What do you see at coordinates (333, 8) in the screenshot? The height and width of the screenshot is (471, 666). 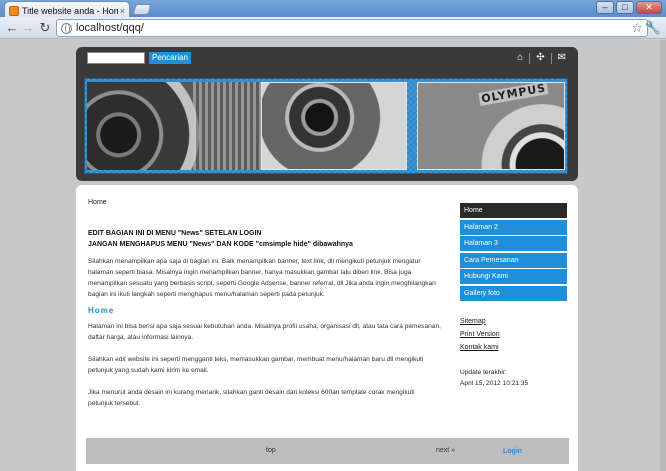 I see `browser-titlebar: Title website anda - Home × – □ ✕` at bounding box center [333, 8].